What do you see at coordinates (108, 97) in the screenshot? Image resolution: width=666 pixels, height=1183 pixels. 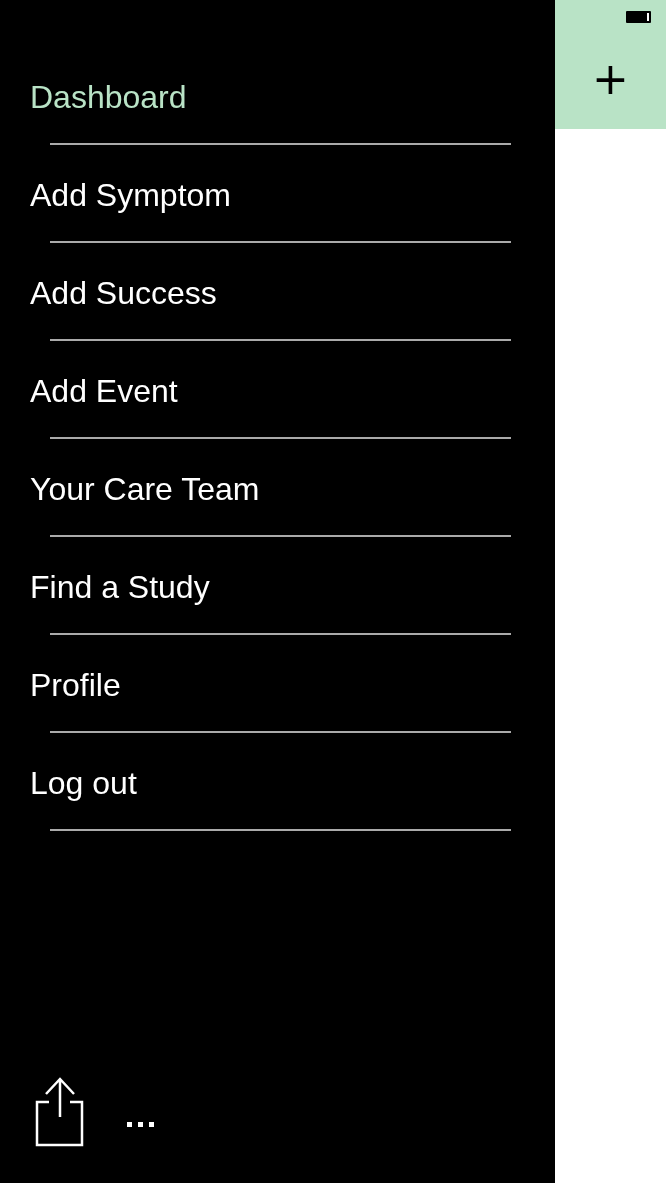 I see `menu-item: Dashboard` at bounding box center [108, 97].